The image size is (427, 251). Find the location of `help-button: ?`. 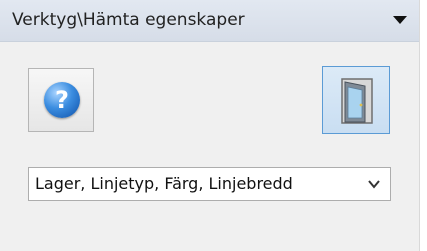

help-button: ? is located at coordinates (61, 100).